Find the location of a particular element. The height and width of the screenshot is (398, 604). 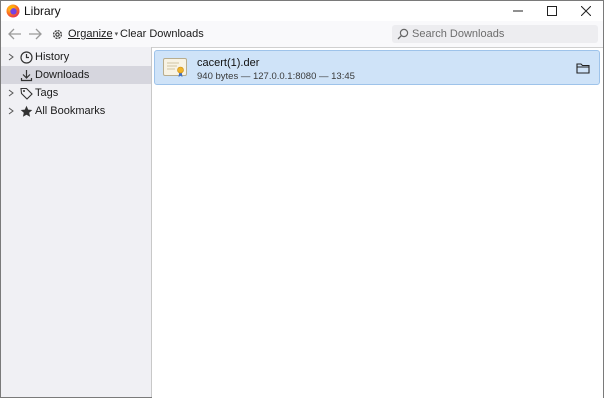

sidebar-item-downloads: Downloads is located at coordinates (76, 75).